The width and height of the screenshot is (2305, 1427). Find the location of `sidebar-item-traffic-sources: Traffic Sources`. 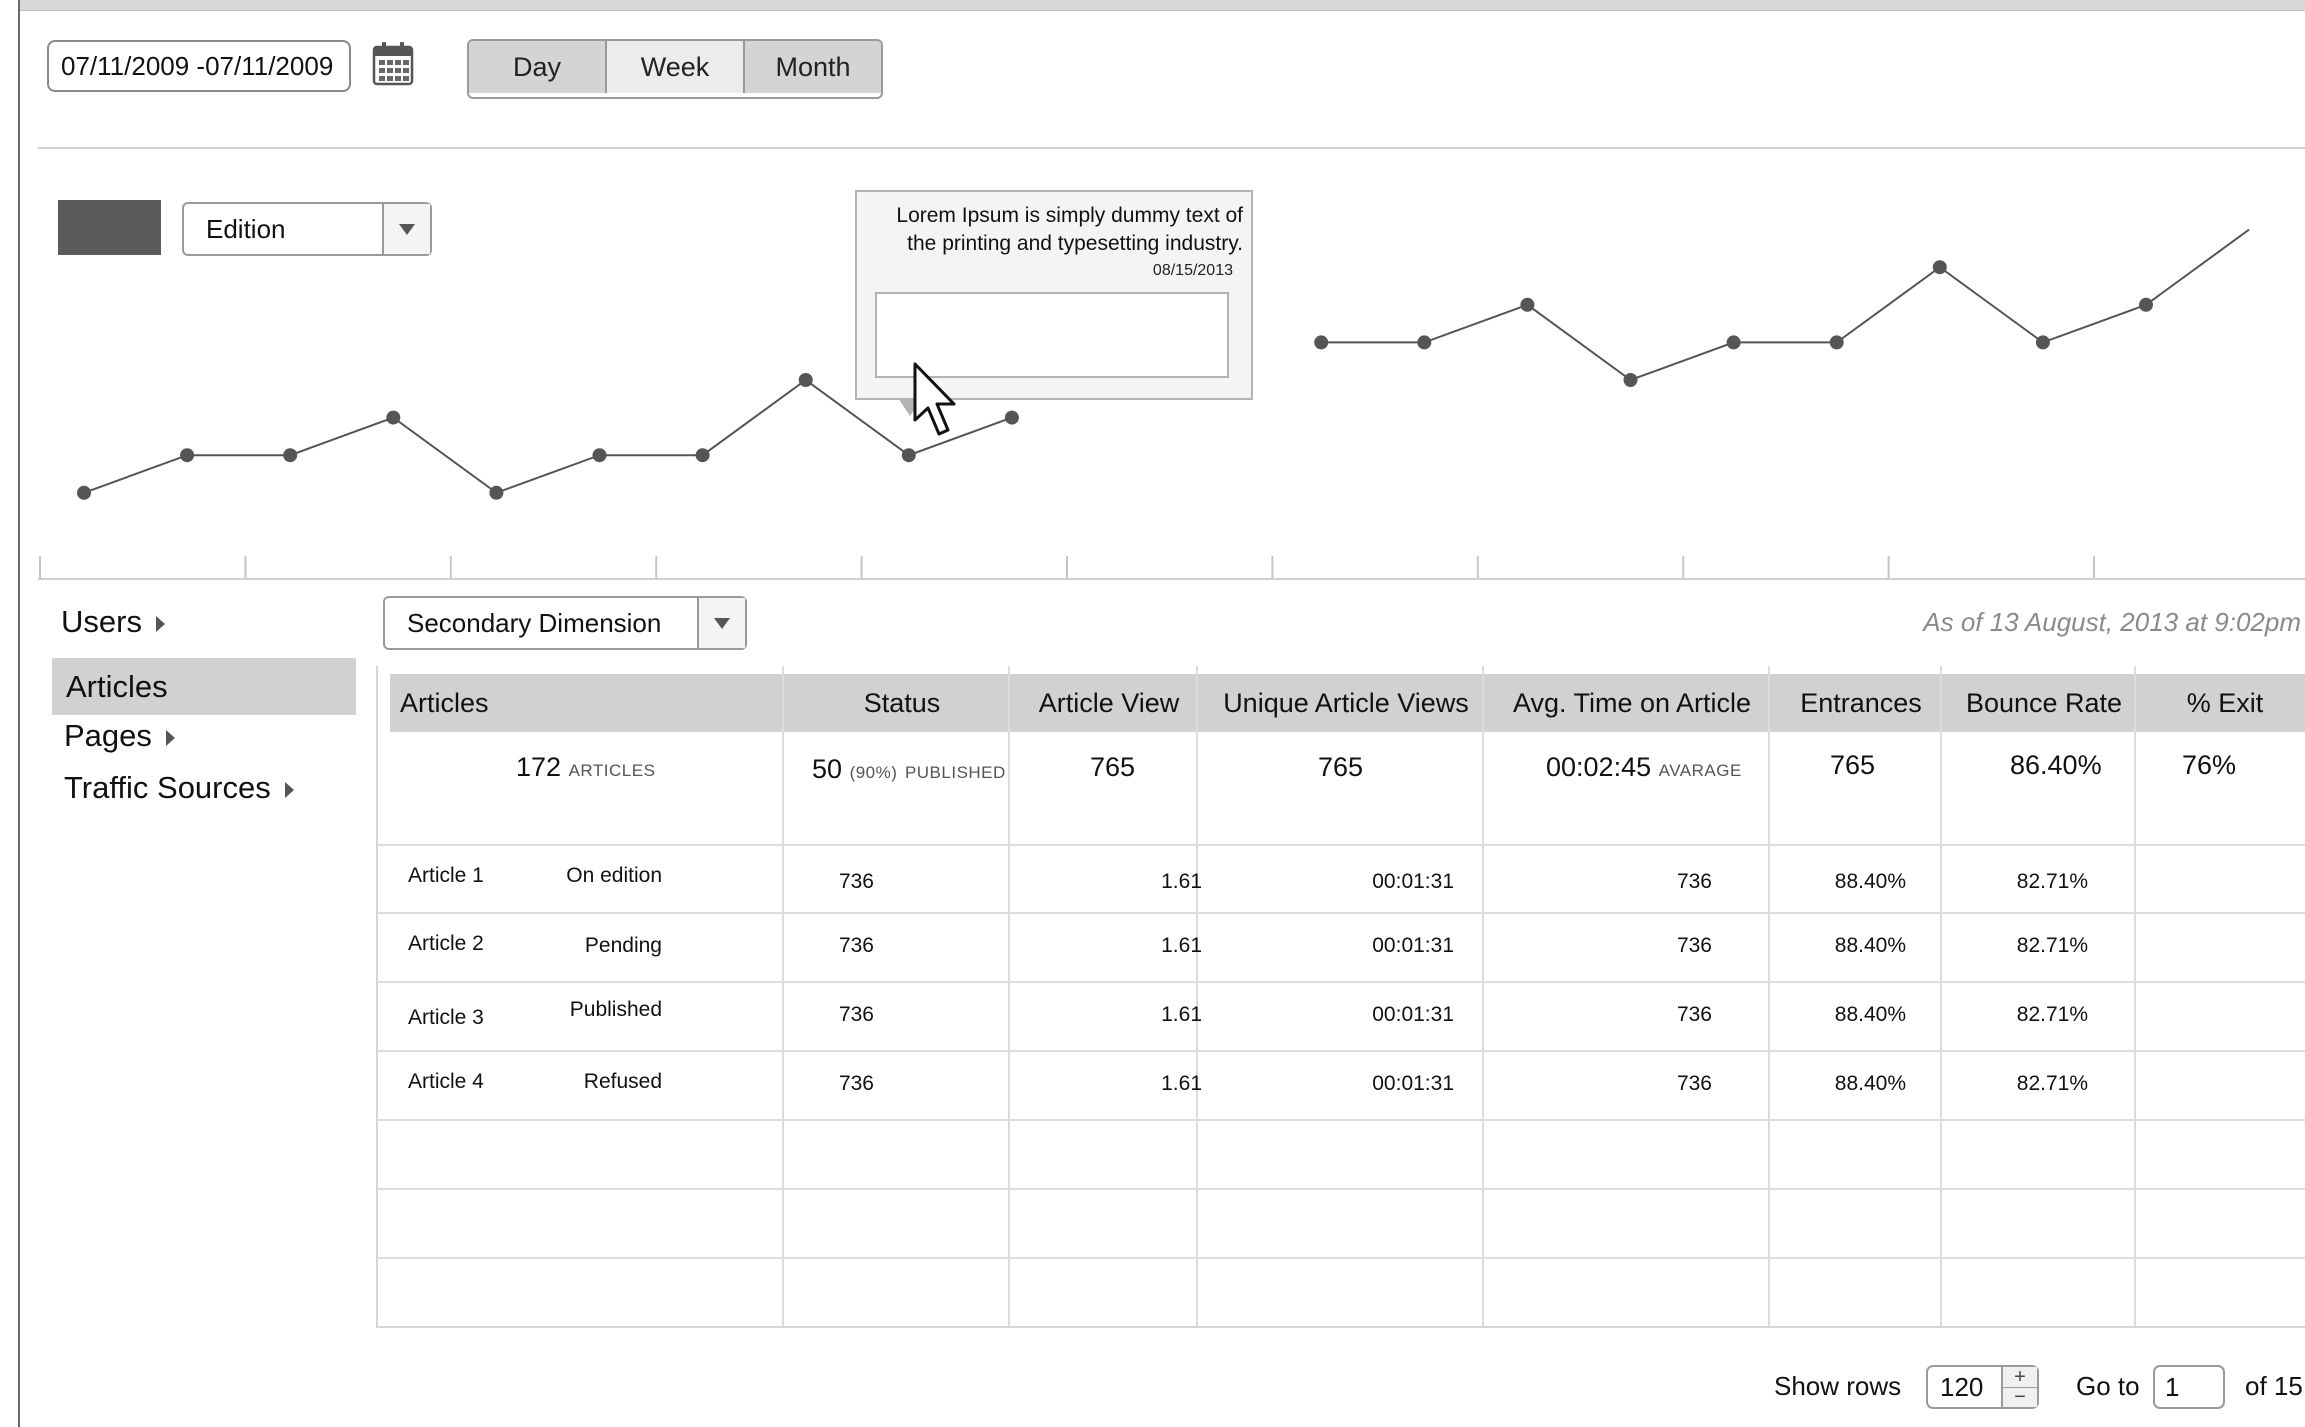

sidebar-item-traffic-sources: Traffic Sources is located at coordinates (179, 788).